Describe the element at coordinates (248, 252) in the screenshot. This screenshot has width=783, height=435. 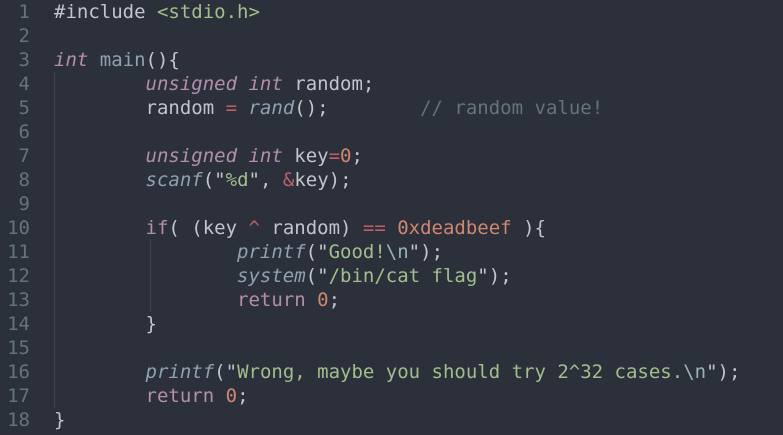
I see `code-line: printf("Good!\n");` at that location.